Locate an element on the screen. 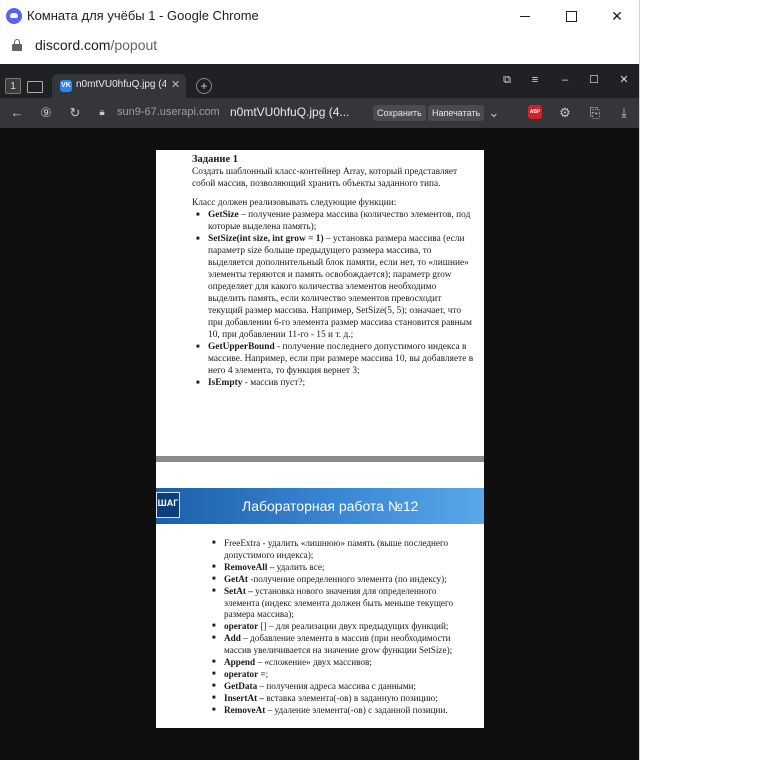 The height and width of the screenshot is (760, 768). list-item: RemoveAll – удалить все; is located at coordinates (339, 568).